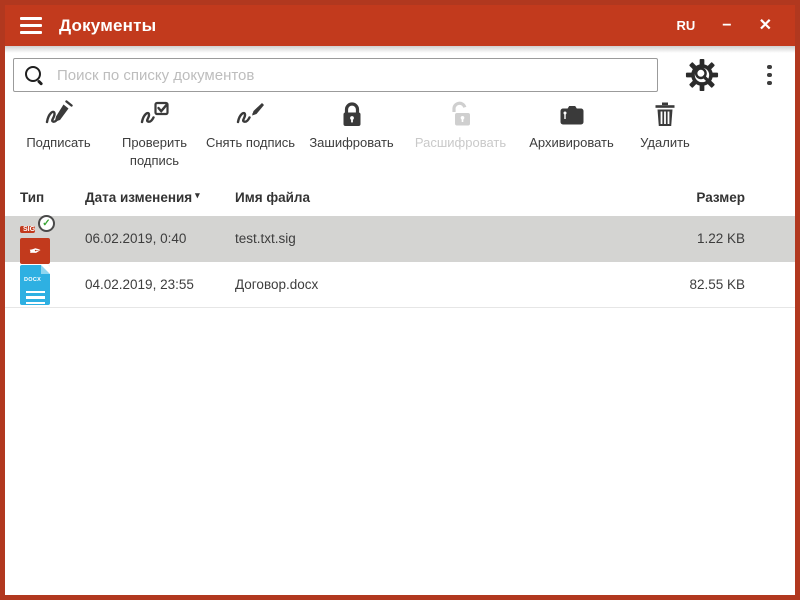  Describe the element at coordinates (460, 113) in the screenshot. I see `decrypt-unlock-icon` at that location.